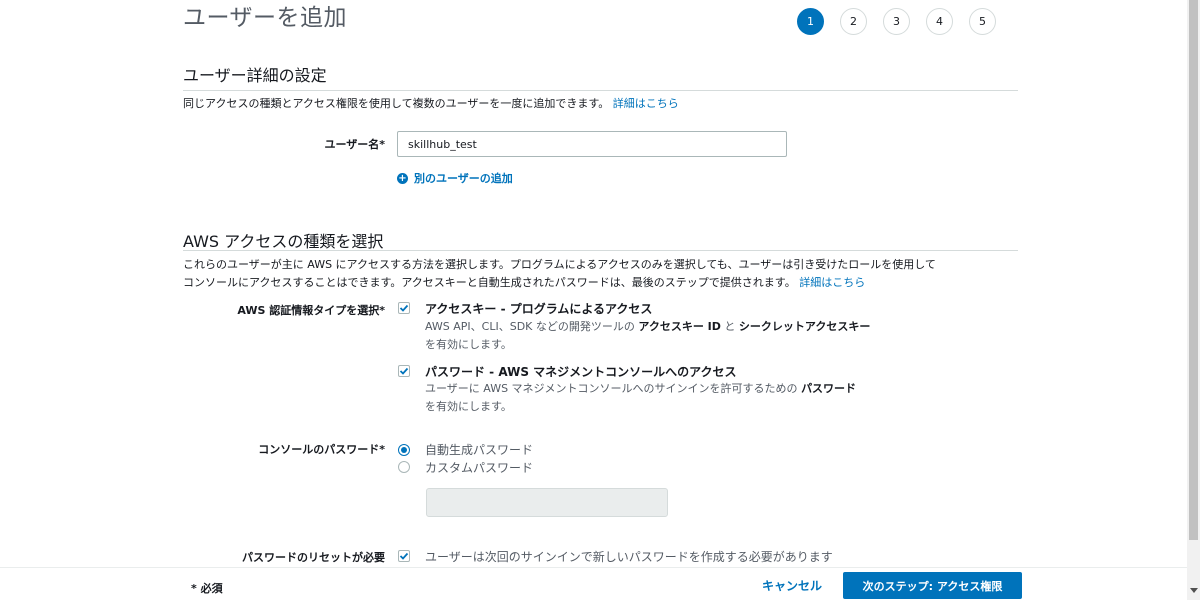 Image resolution: width=1200 pixels, height=601 pixels. What do you see at coordinates (1194, 590) in the screenshot?
I see `scroll-down-arrow-icon` at bounding box center [1194, 590].